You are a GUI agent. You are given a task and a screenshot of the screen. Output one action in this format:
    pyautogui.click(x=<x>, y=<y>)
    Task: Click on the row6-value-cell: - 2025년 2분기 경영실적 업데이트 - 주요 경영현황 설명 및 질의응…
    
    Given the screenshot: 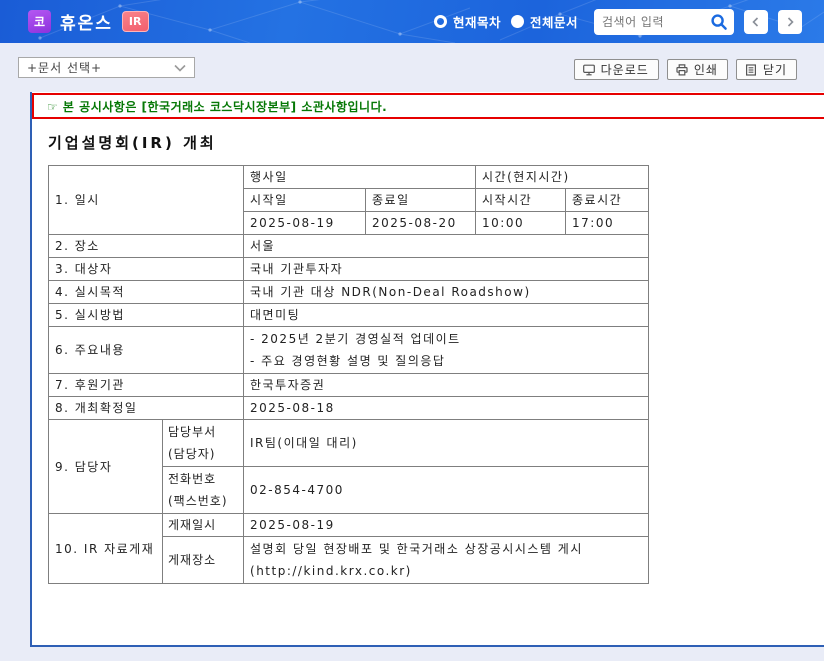 What is the action you would take?
    pyautogui.click(x=446, y=350)
    